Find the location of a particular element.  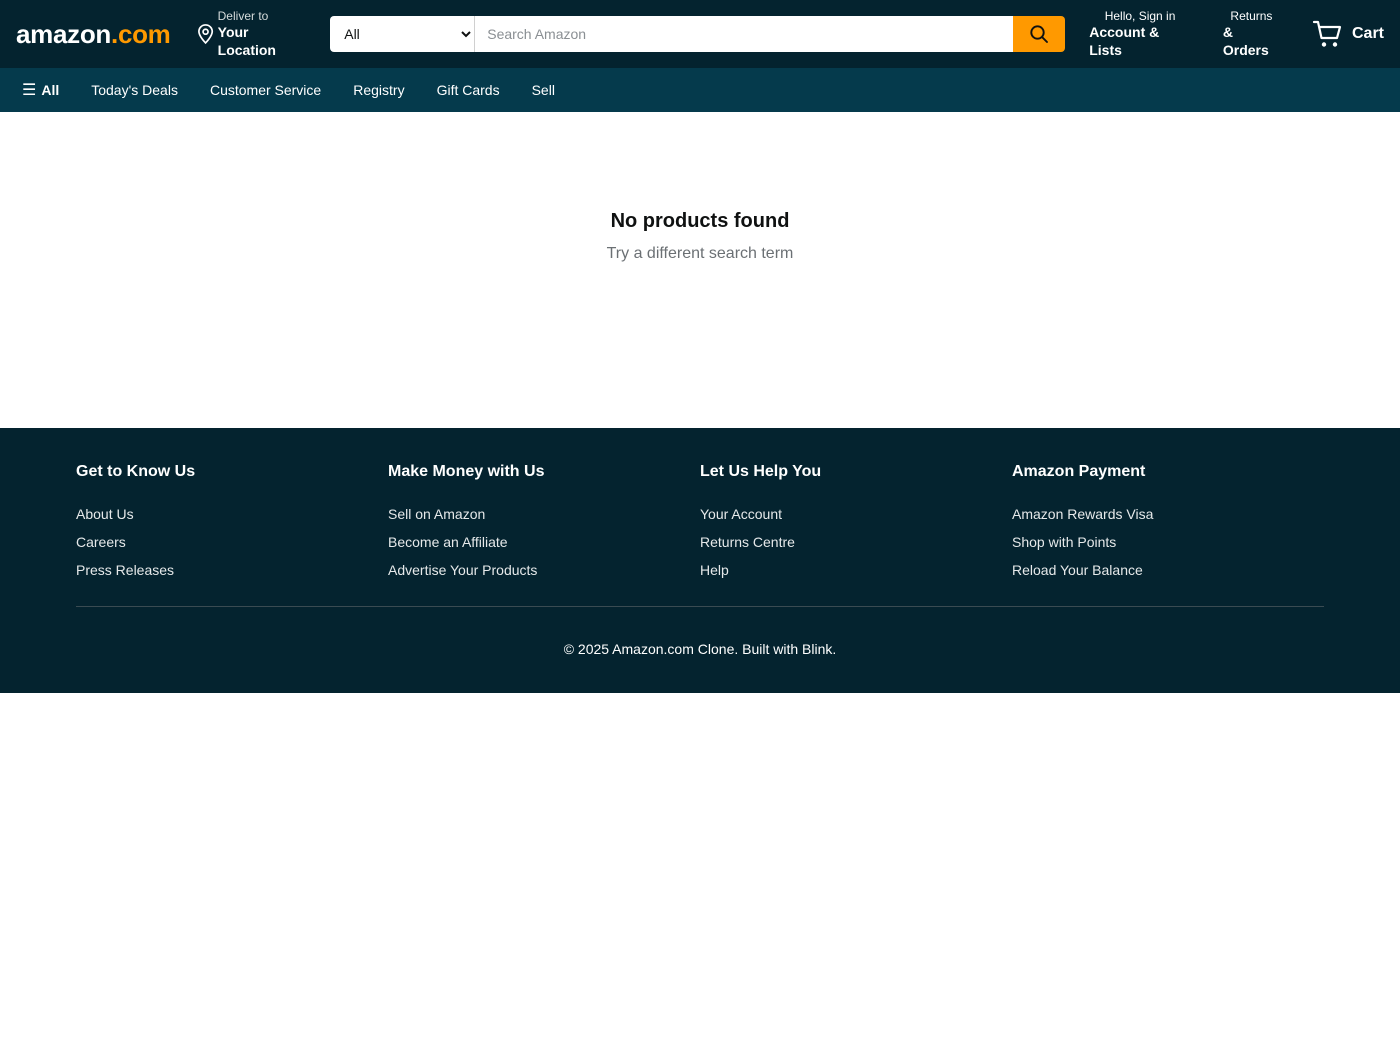

footer-column-title: Make Money with Us is located at coordinates (466, 471).